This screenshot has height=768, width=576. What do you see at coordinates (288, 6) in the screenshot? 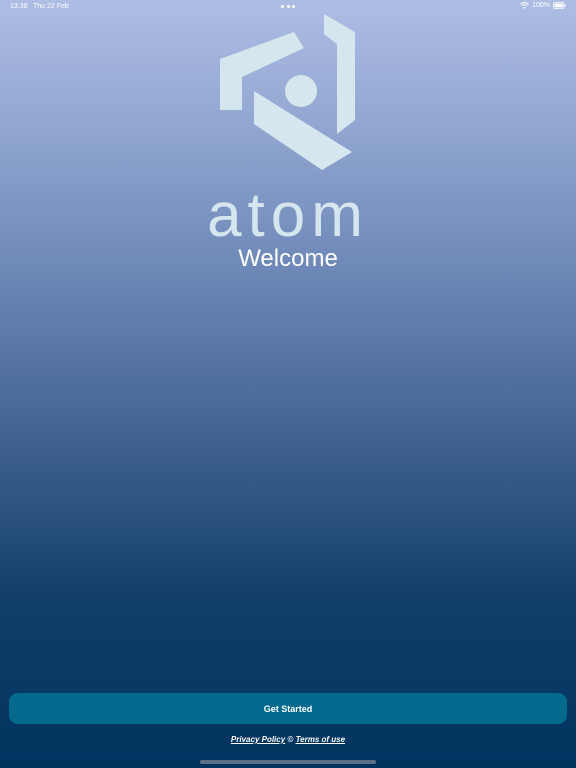
I see `multitasking-dots-icon` at bounding box center [288, 6].